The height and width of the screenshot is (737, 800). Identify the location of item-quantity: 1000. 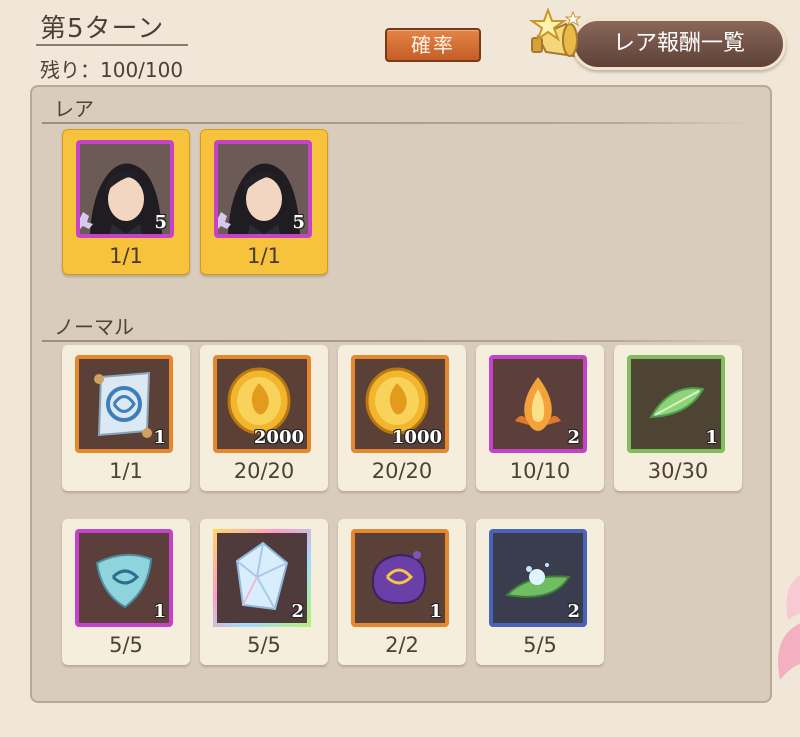
(416, 437).